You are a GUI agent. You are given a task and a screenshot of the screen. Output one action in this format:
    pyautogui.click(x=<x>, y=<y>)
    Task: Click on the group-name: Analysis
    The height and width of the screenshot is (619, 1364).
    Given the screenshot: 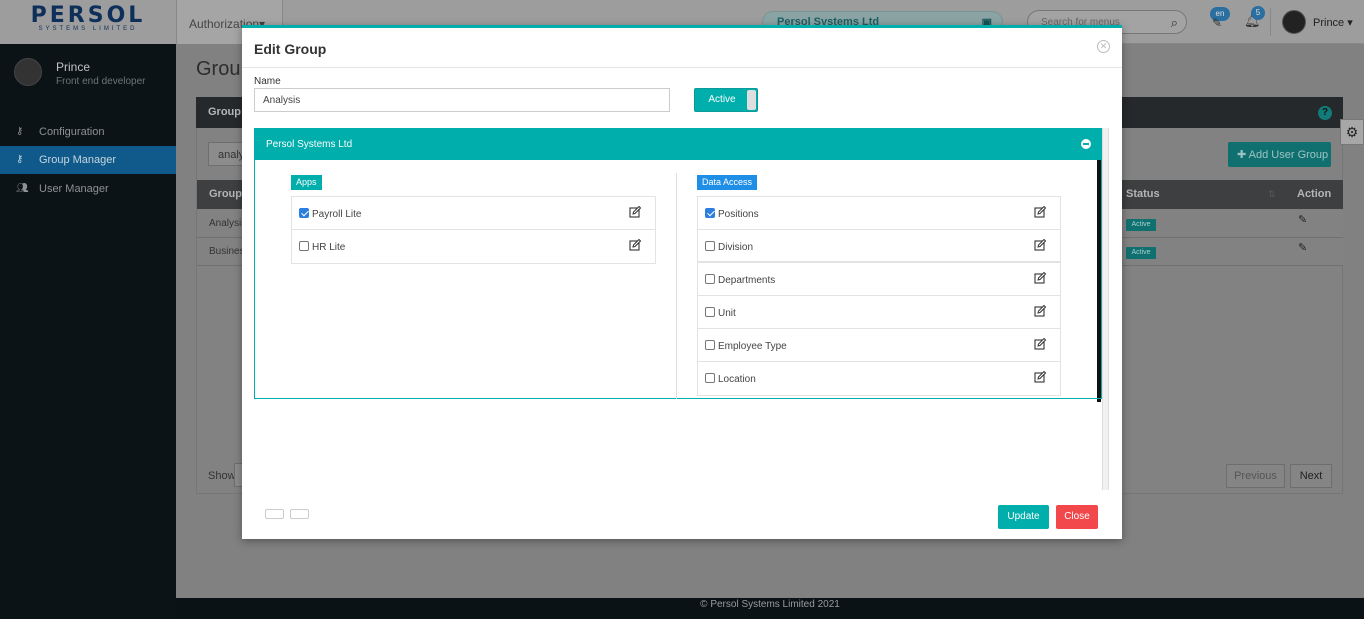 What is the action you would take?
    pyautogui.click(x=228, y=223)
    